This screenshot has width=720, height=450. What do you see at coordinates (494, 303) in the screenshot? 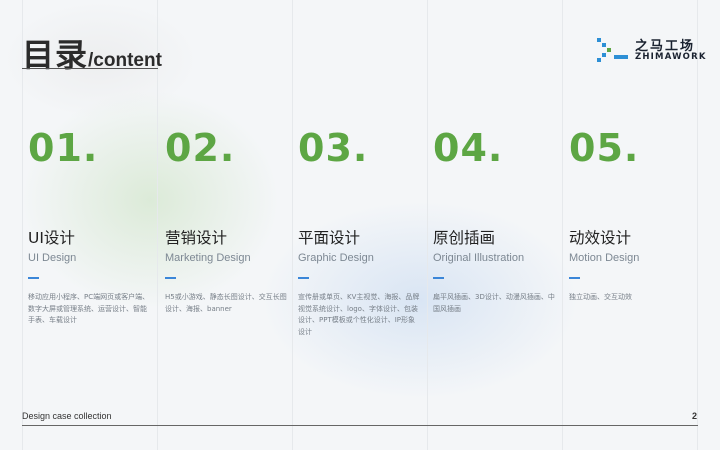
I see `section-description: 扁平风插画、3D设计、动漫风插画、中国风插画` at bounding box center [494, 303].